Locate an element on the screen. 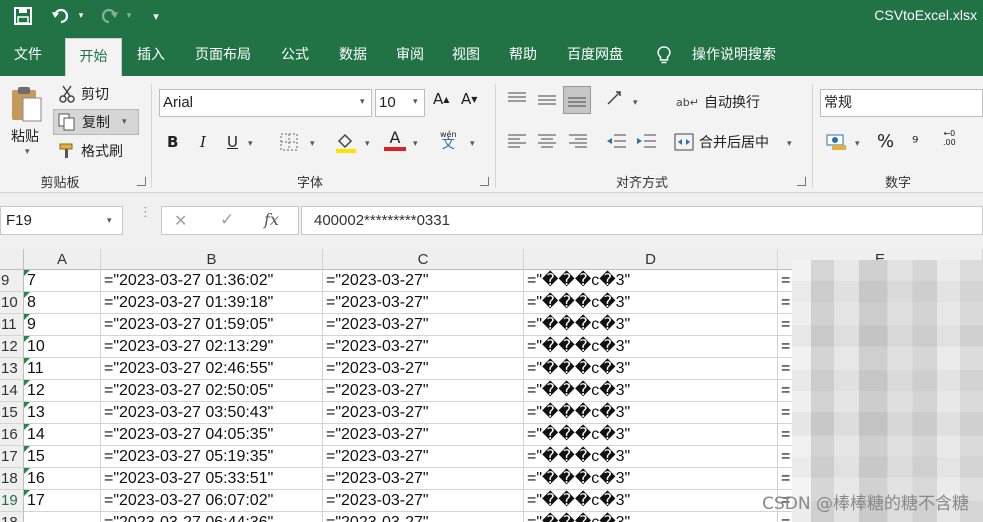 Image resolution: width=983 pixels, height=522 pixels. row-header: 17 is located at coordinates (12, 457).